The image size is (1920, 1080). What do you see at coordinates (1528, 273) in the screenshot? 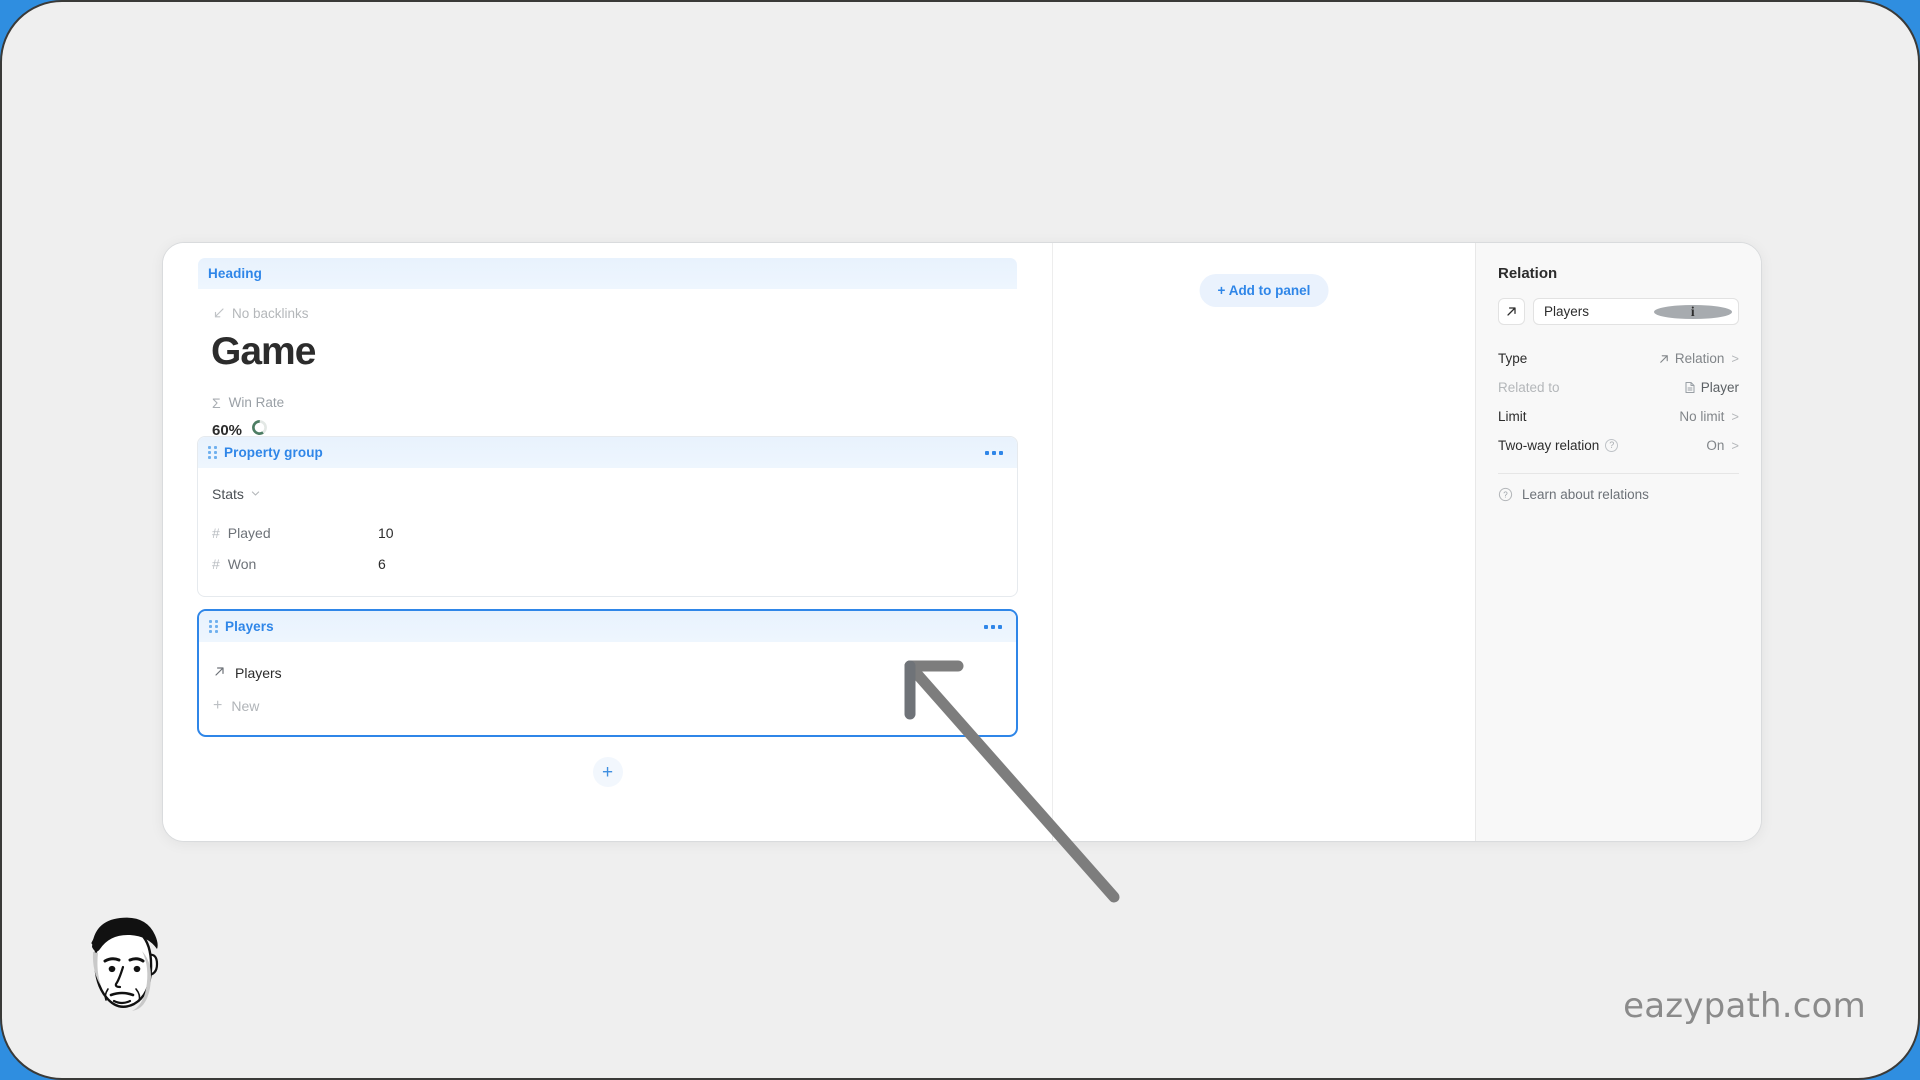
I see `panel-title: Relation` at bounding box center [1528, 273].